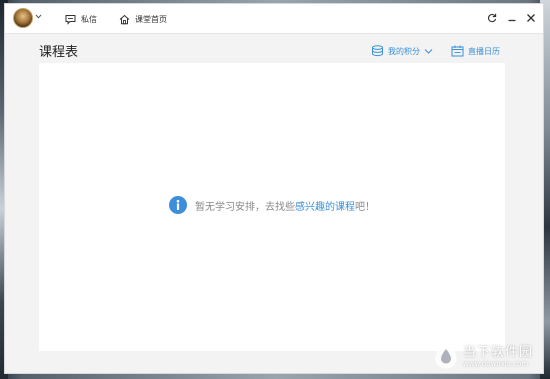 The width and height of the screenshot is (550, 379). I want to click on close-icon, so click(531, 18).